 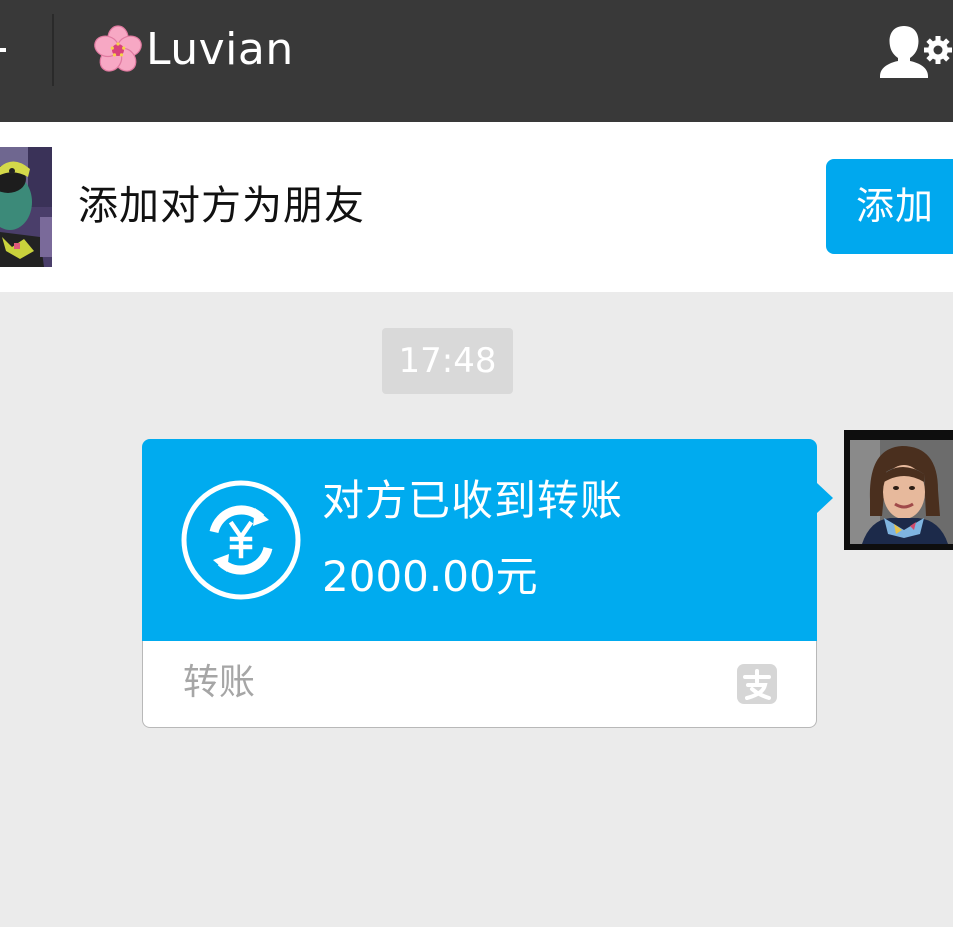 What do you see at coordinates (430, 576) in the screenshot?
I see `transfer-amount: 2000.00元` at bounding box center [430, 576].